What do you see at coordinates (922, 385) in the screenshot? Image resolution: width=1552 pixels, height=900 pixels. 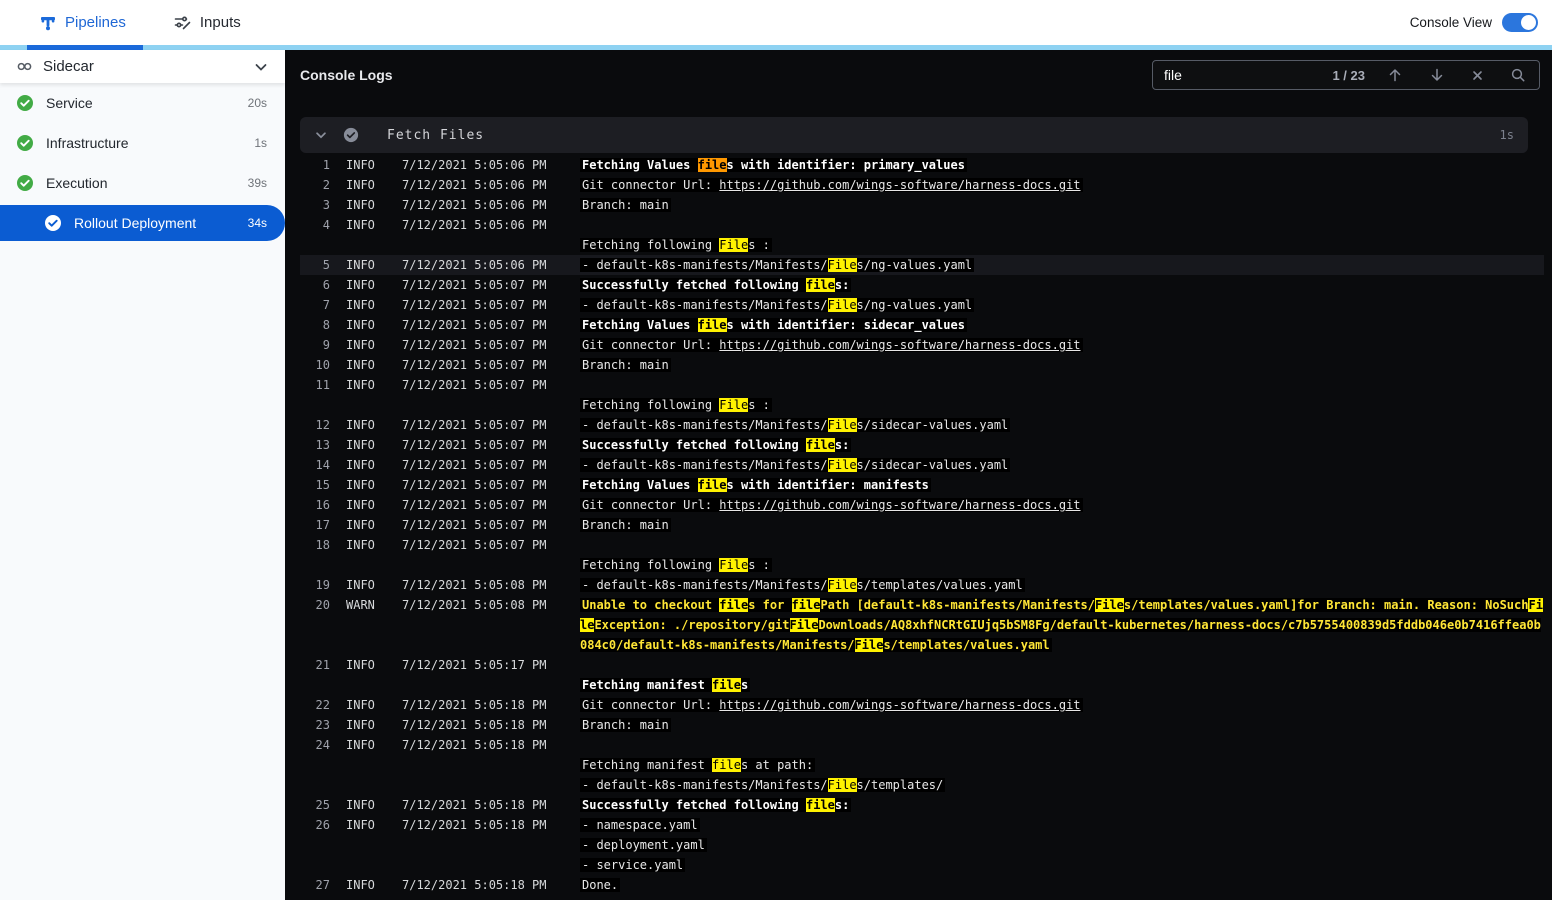 I see `log-row: 11 INFO 7/12/2021 5:05:07 PM` at bounding box center [922, 385].